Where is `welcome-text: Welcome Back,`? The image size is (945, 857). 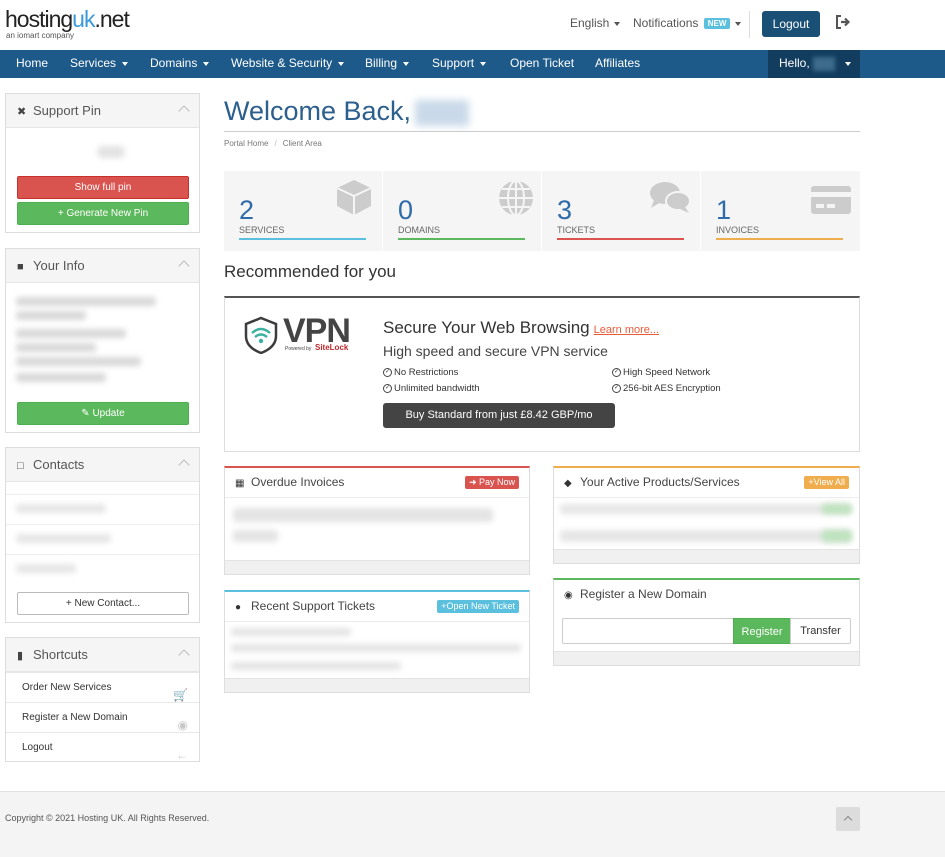
welcome-text: Welcome Back, is located at coordinates (318, 111).